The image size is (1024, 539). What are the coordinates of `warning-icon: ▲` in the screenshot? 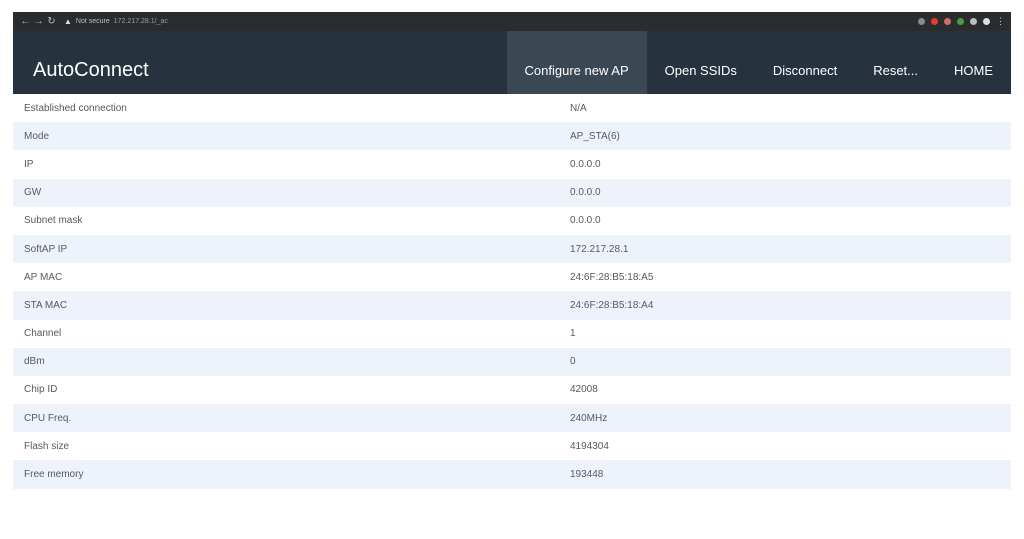 It's located at (68, 21).